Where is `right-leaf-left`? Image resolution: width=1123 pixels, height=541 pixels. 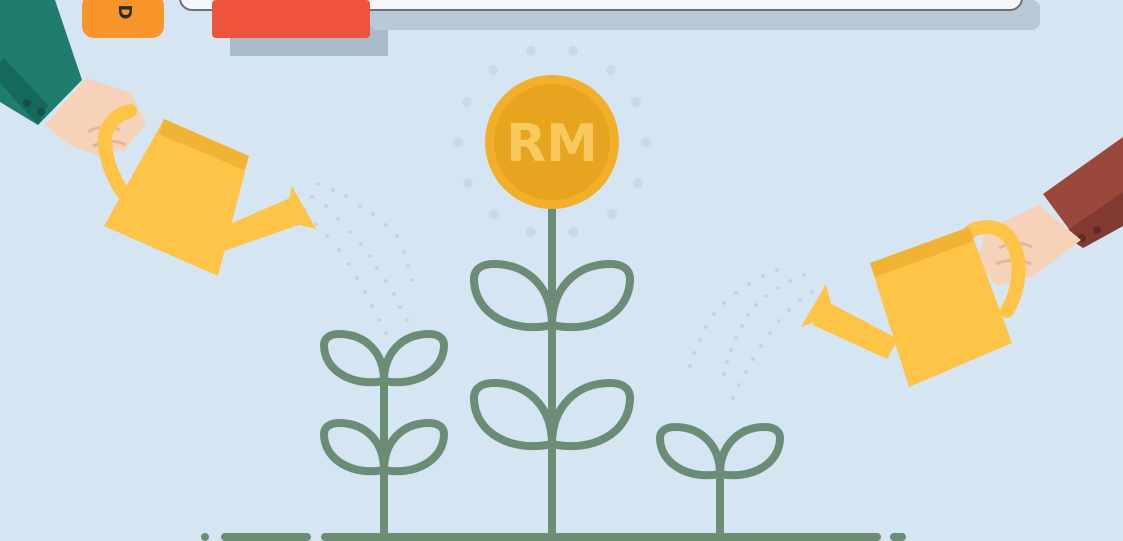 right-leaf-left is located at coordinates (690, 451).